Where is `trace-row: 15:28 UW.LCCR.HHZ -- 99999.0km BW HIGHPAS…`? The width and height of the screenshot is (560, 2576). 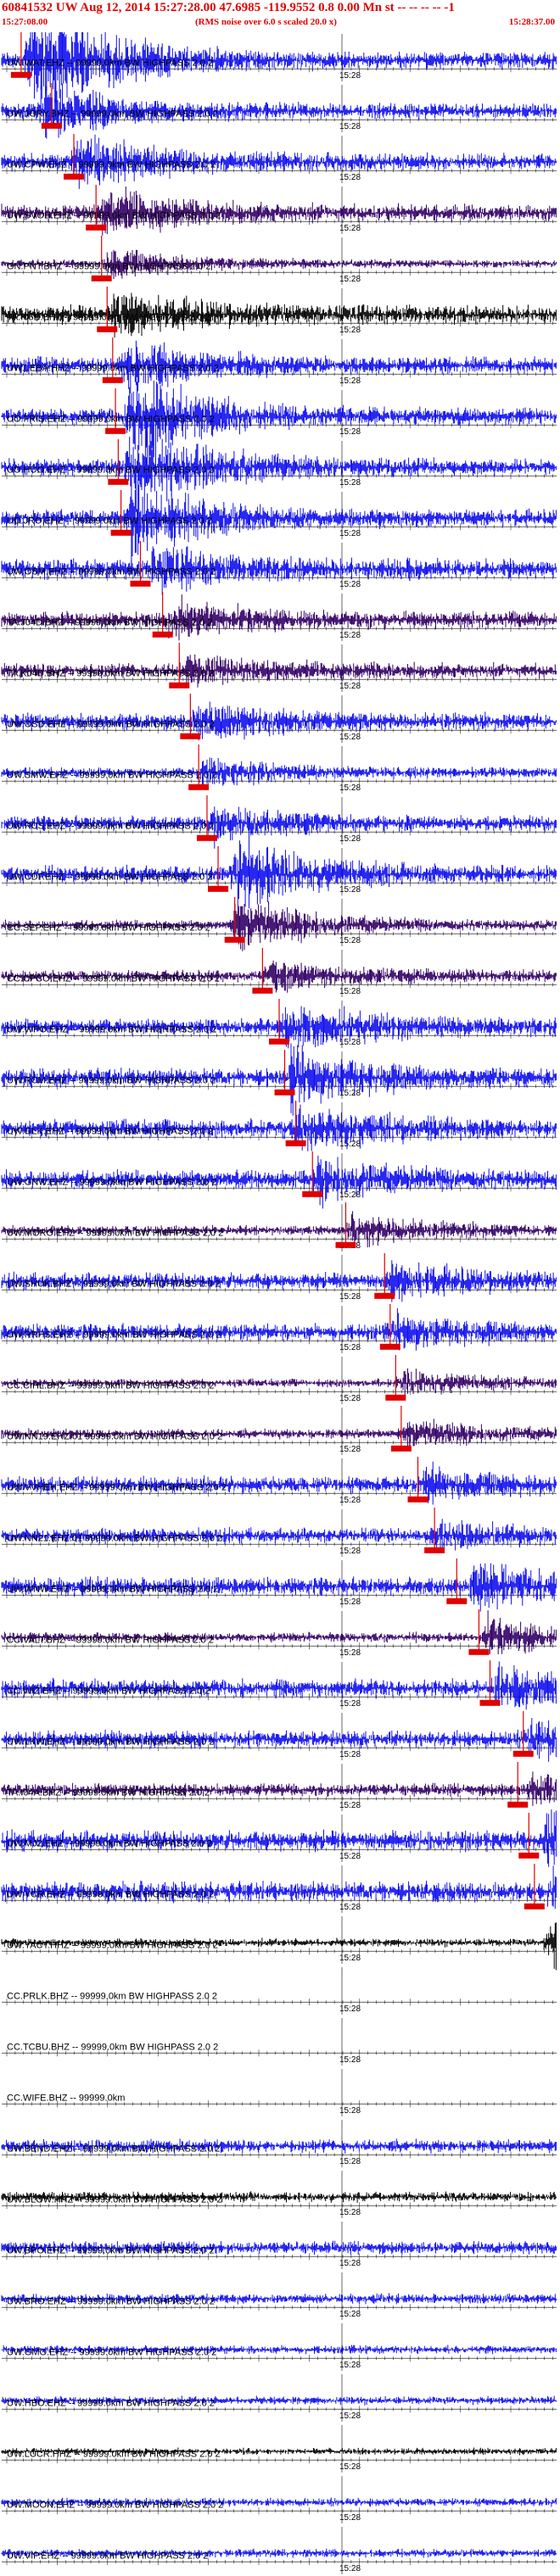
trace-row: 15:28 UW.LCCR.HHZ -- 99999.0km BW HIGHPAS… is located at coordinates (279, 2449).